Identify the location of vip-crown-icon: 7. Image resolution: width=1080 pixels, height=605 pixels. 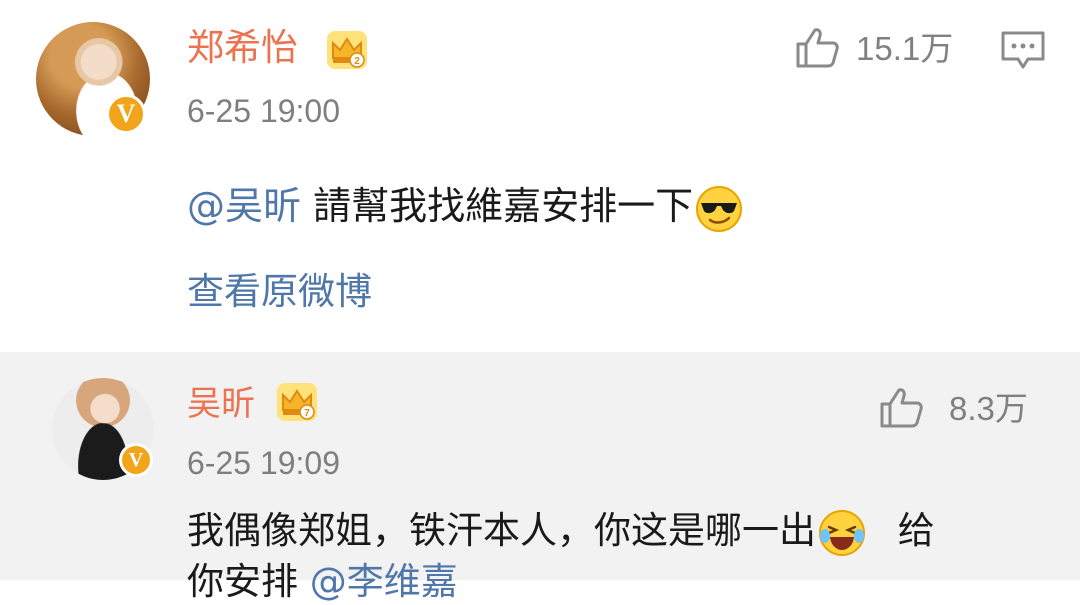
(297, 402).